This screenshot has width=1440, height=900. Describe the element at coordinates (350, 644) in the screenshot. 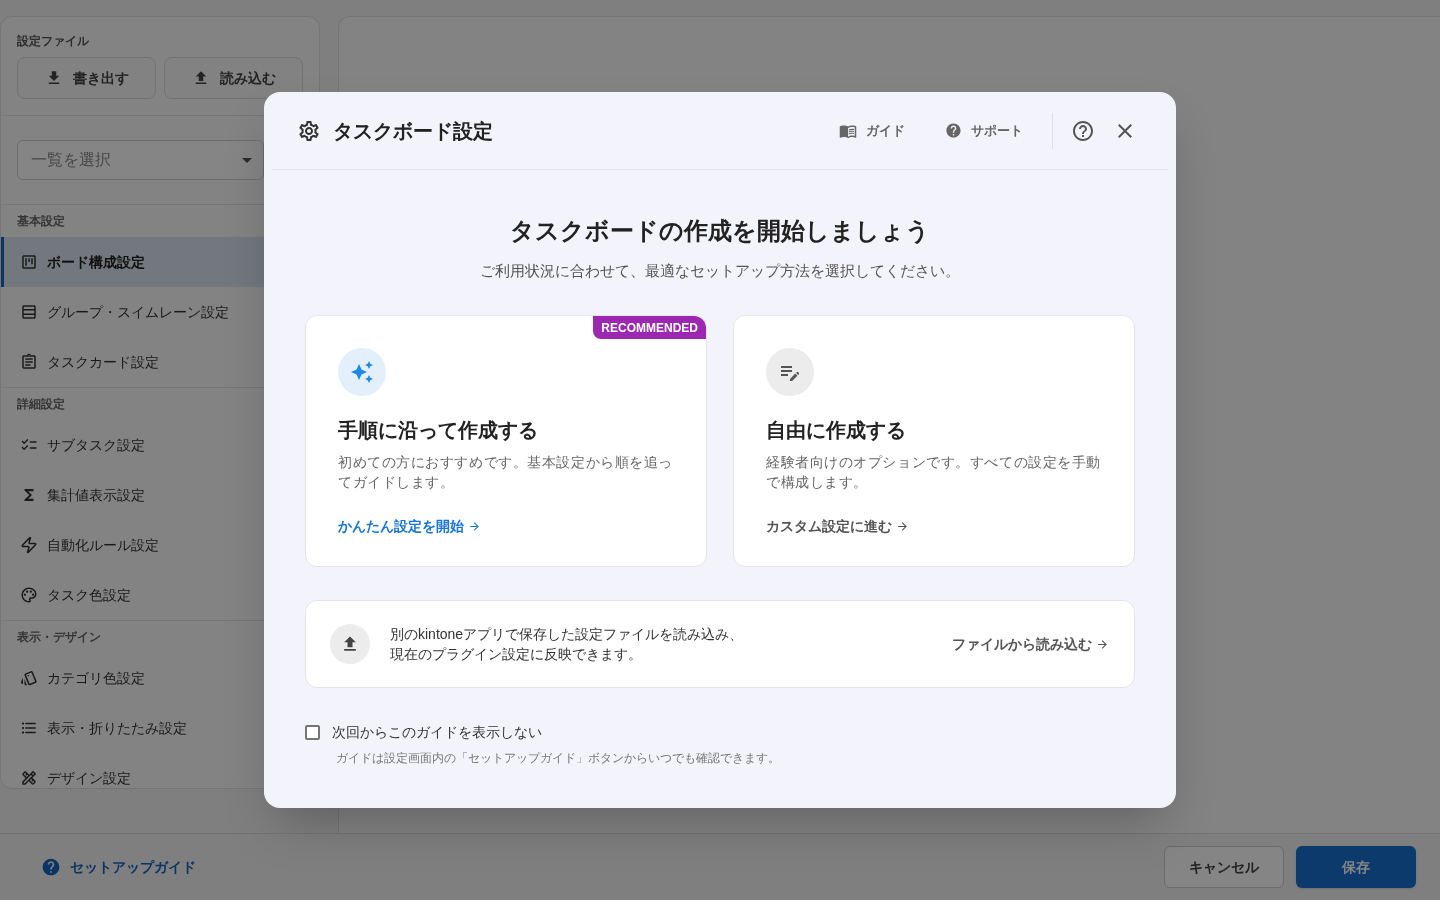

I see `upload-icon` at that location.